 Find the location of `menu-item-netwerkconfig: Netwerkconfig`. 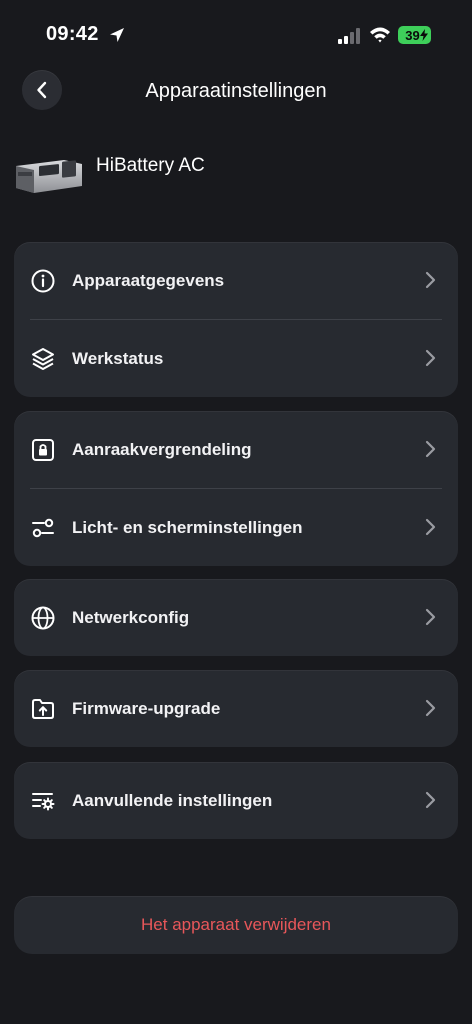

menu-item-netwerkconfig: Netwerkconfig is located at coordinates (236, 617).